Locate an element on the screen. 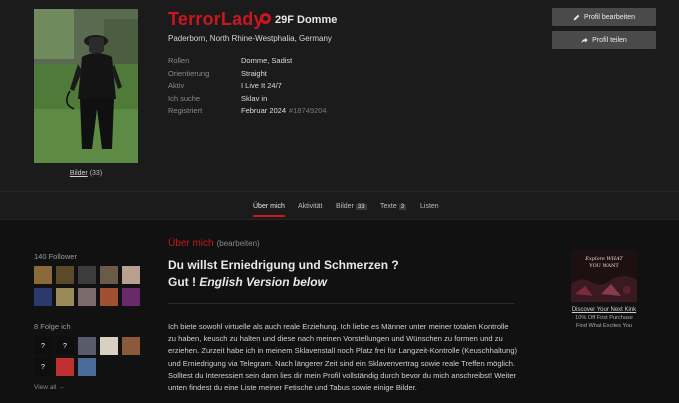  following-title: 8 Folge ich is located at coordinates (52, 326).